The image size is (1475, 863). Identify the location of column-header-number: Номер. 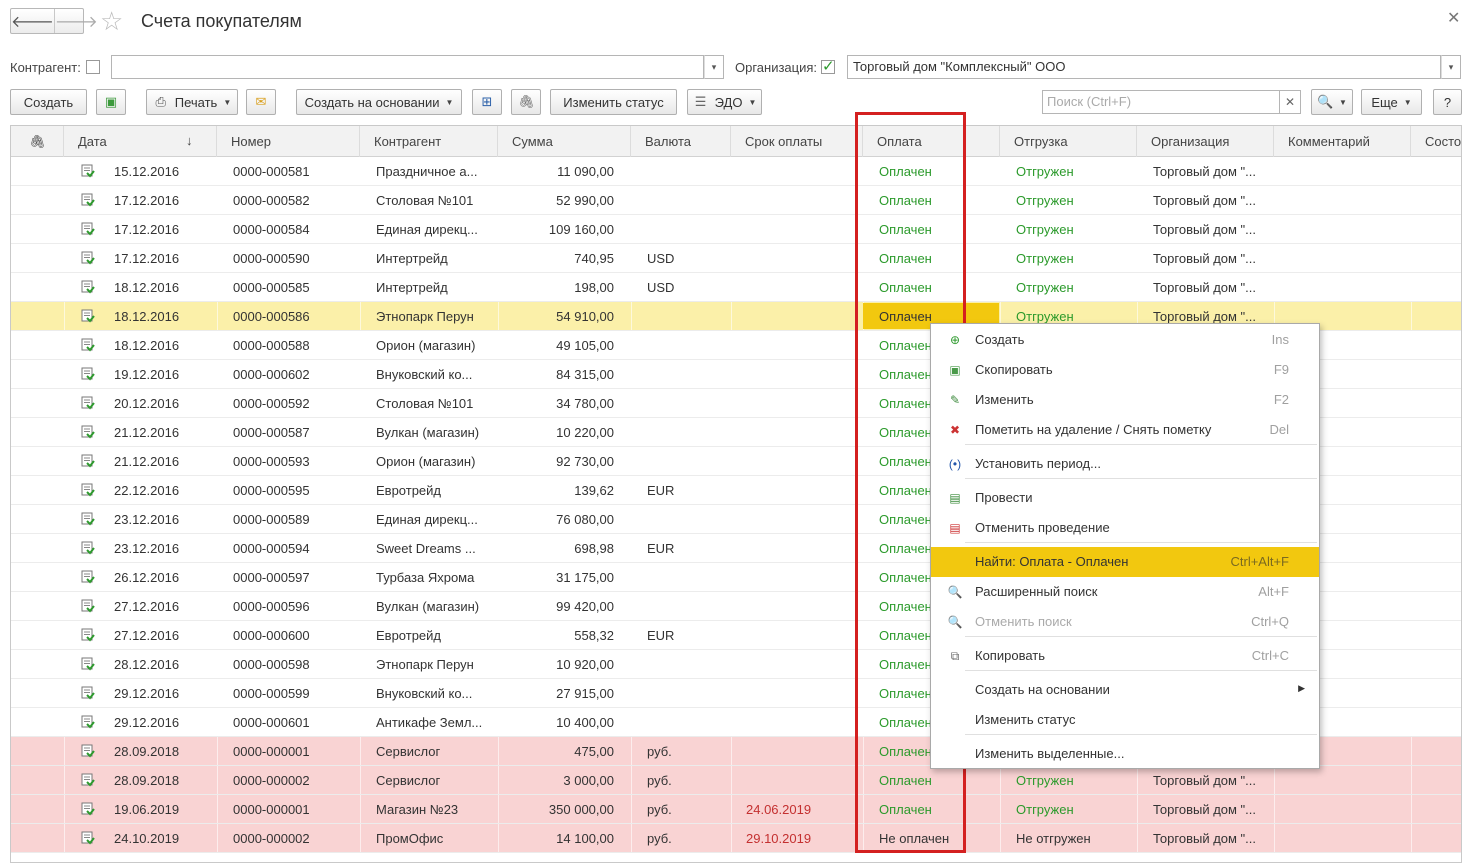
(288, 141).